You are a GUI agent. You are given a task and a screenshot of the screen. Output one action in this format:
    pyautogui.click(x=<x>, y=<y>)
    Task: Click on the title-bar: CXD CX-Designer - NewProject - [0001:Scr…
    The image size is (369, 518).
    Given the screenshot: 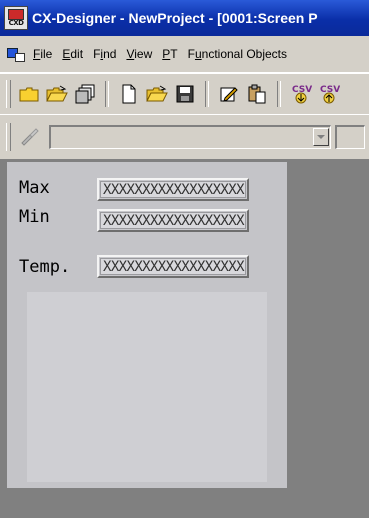 What is the action you would take?
    pyautogui.click(x=184, y=18)
    